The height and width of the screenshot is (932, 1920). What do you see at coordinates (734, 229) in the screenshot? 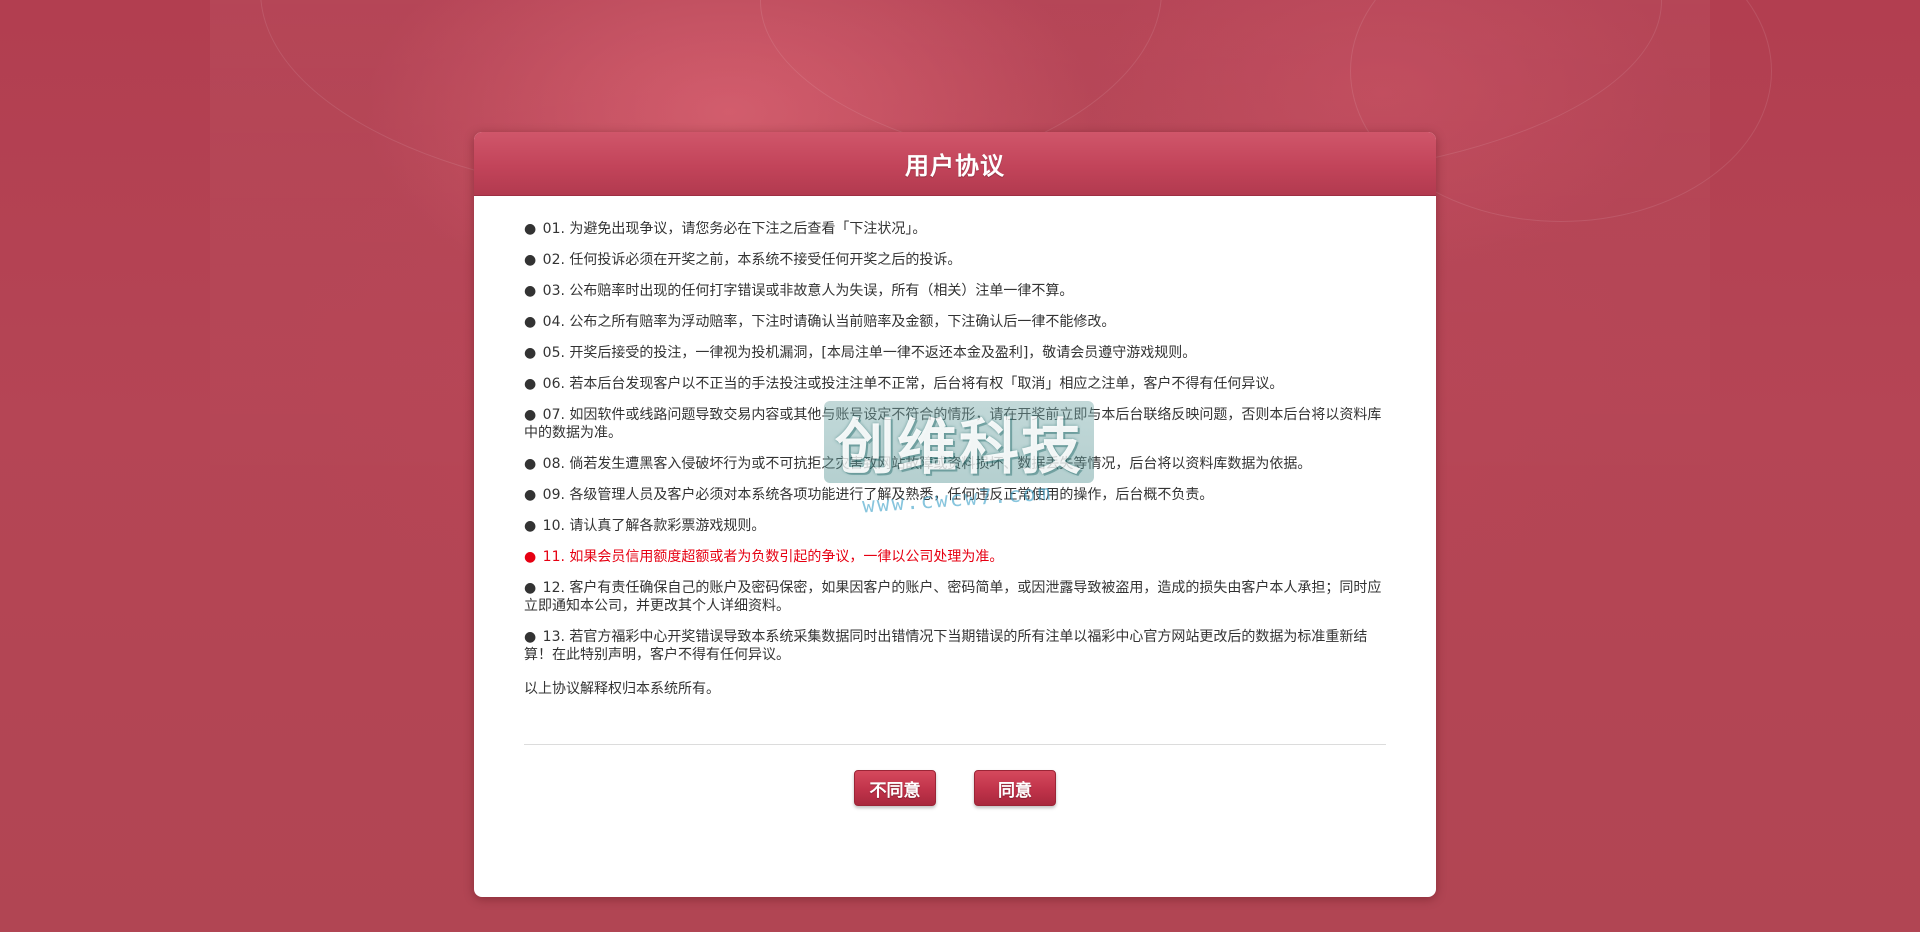
I see `term-text: 01. 为避免出现争议，请您务必在下注之后查看「下注状况」。` at bounding box center [734, 229].